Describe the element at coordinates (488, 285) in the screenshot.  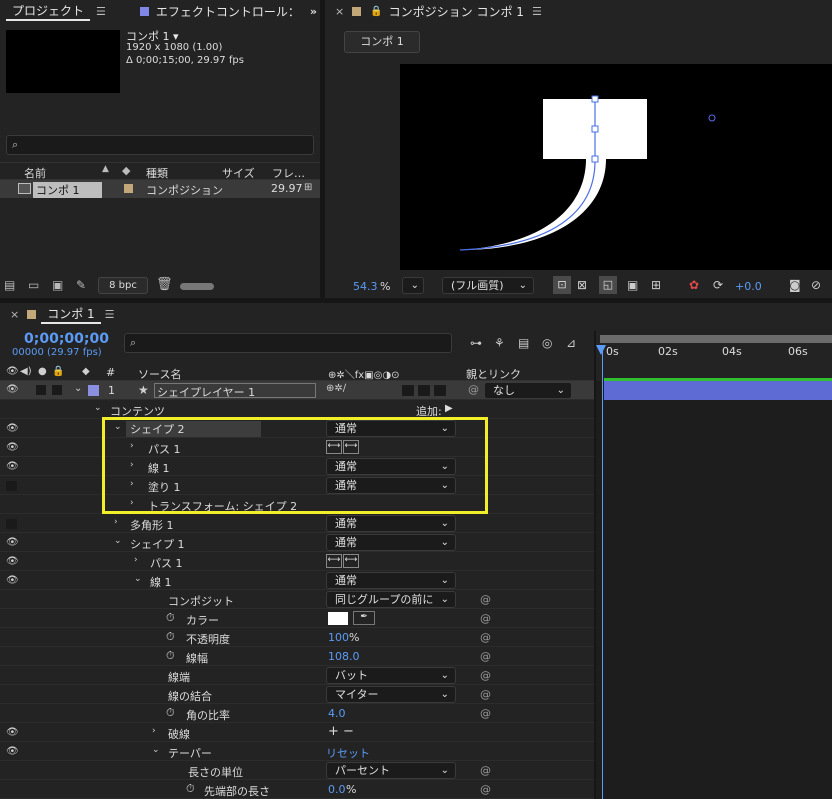
I see `resolution-dropdown: (フル画質) ⌄` at that location.